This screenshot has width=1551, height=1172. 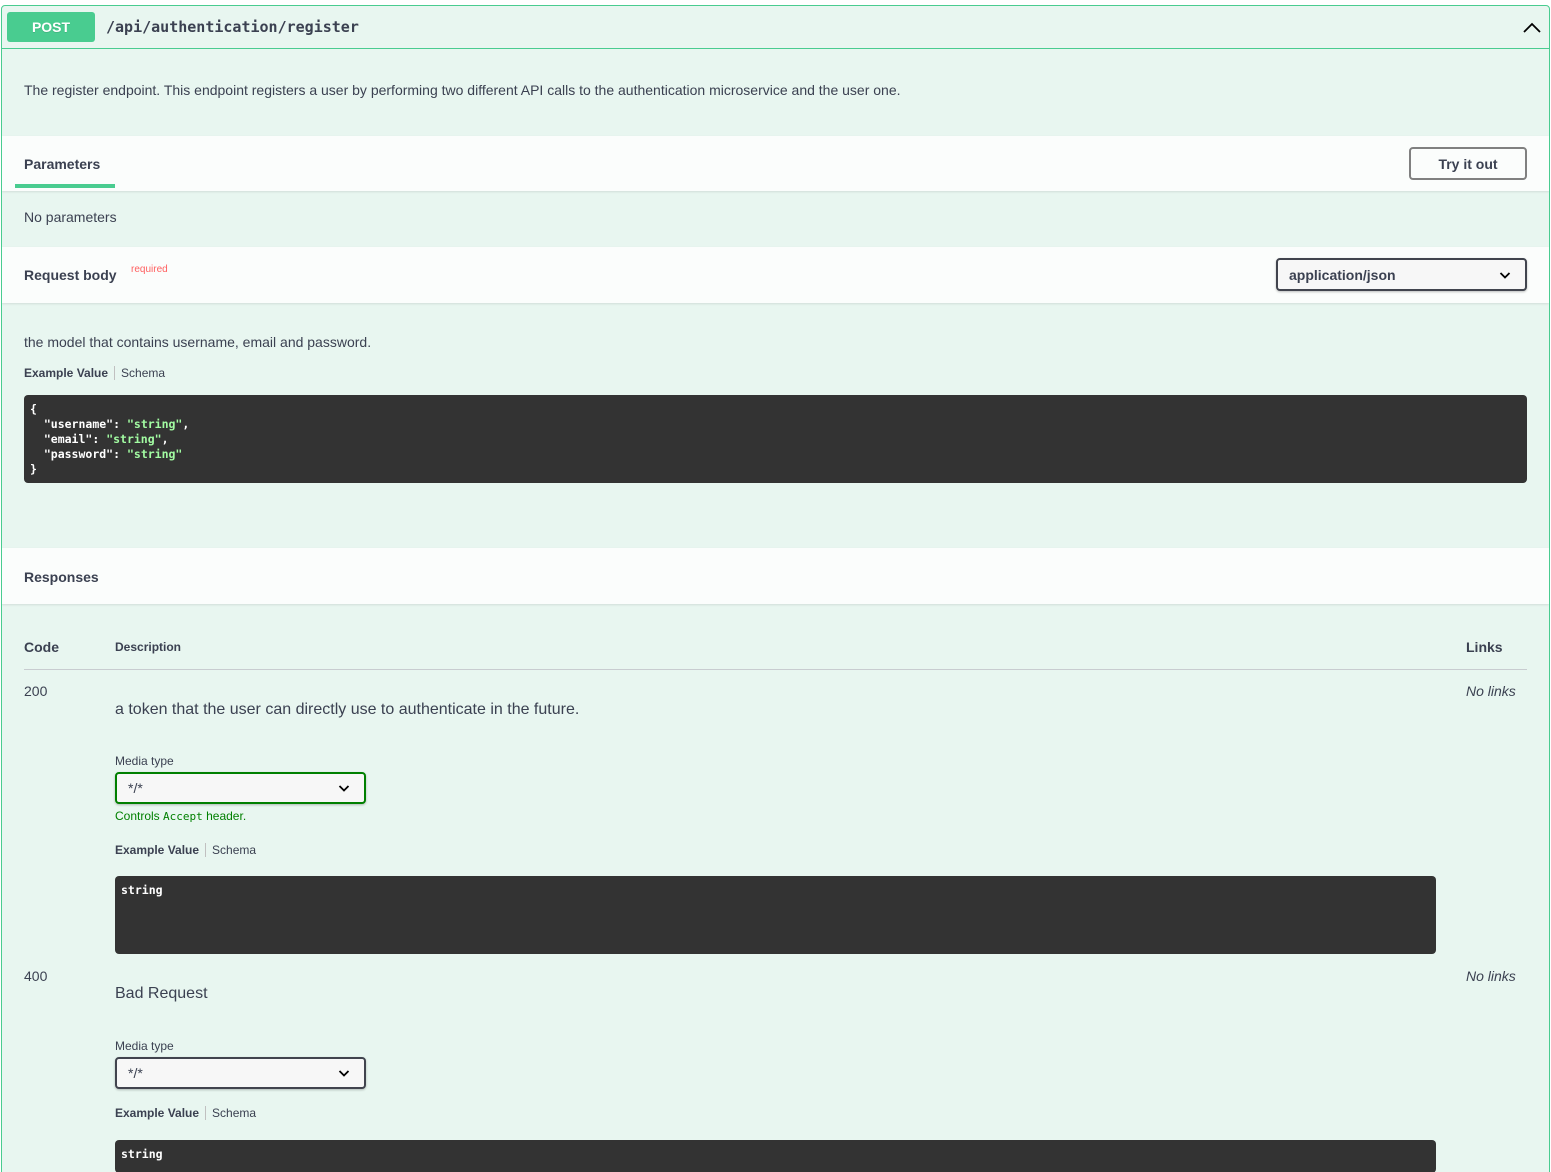 I want to click on response-example-tabs-200: Example Value Schema, so click(x=185, y=850).